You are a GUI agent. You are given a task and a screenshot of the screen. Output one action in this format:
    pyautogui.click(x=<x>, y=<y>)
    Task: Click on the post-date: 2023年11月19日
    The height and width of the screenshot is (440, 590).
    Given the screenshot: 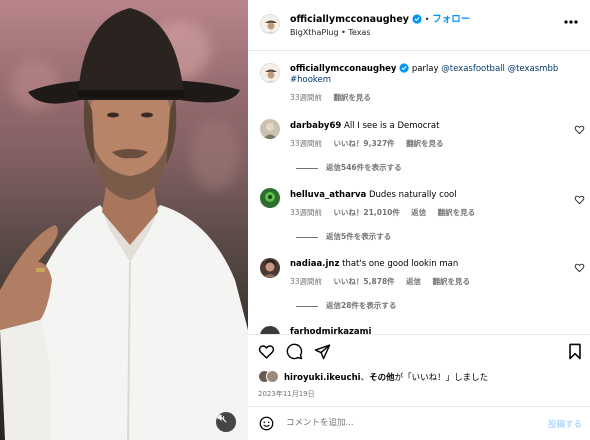 What is the action you would take?
    pyautogui.click(x=286, y=394)
    